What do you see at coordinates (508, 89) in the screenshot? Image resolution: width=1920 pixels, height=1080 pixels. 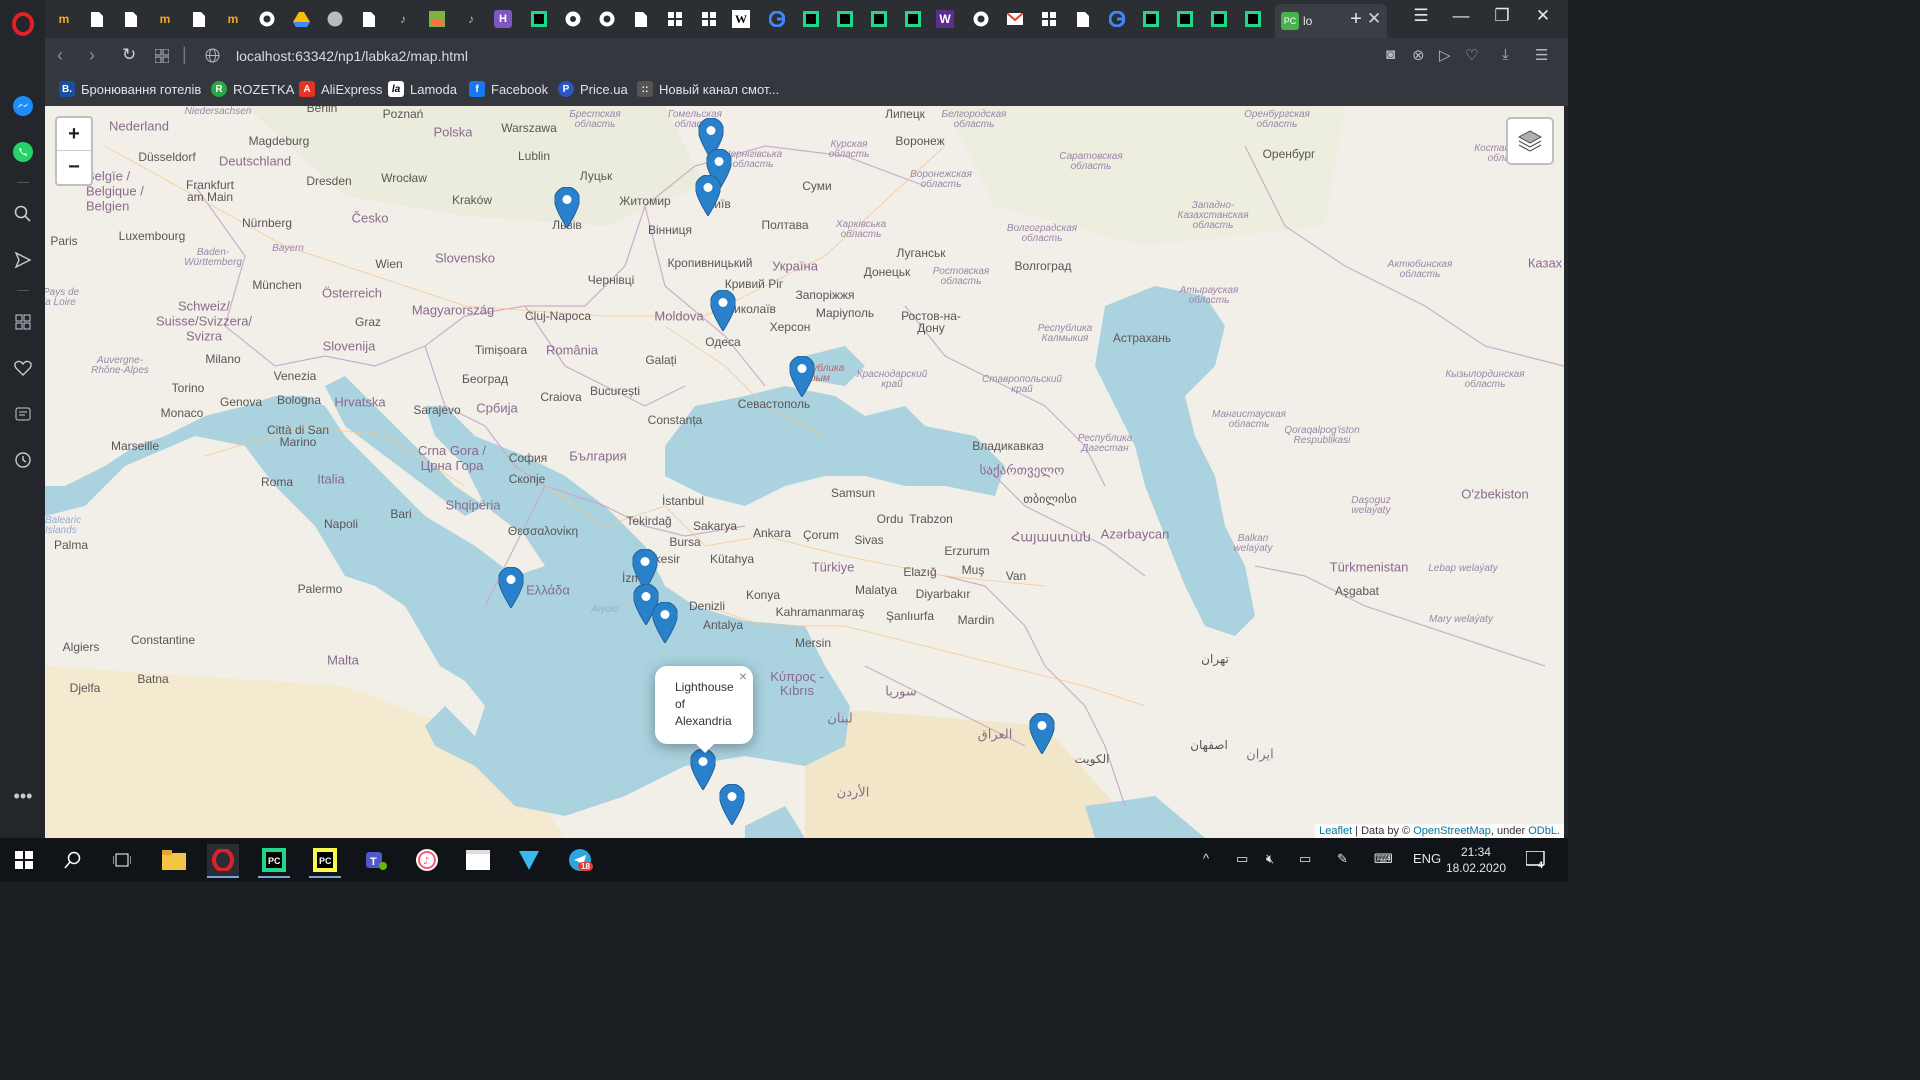 I see `bookmark-facebook: f Facebook` at bounding box center [508, 89].